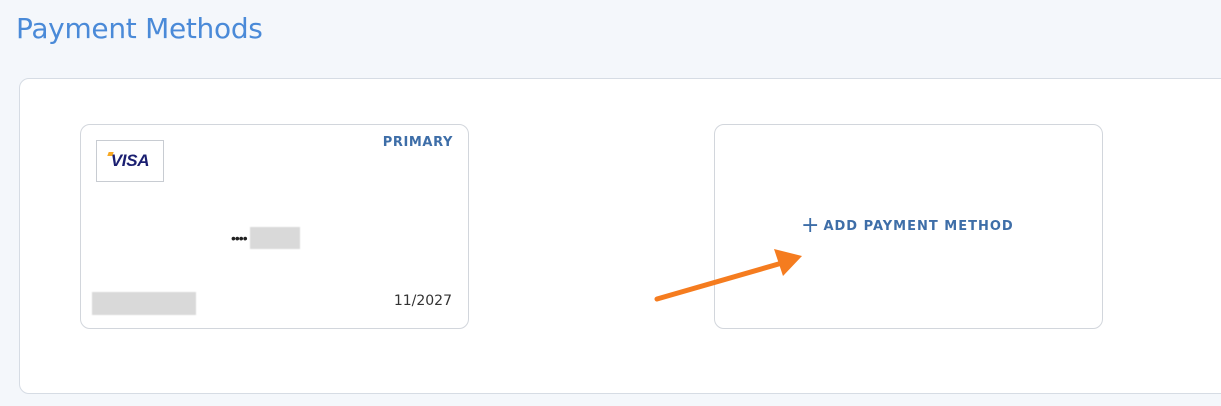  I want to click on card-expiry: 11/2027, so click(422, 301).